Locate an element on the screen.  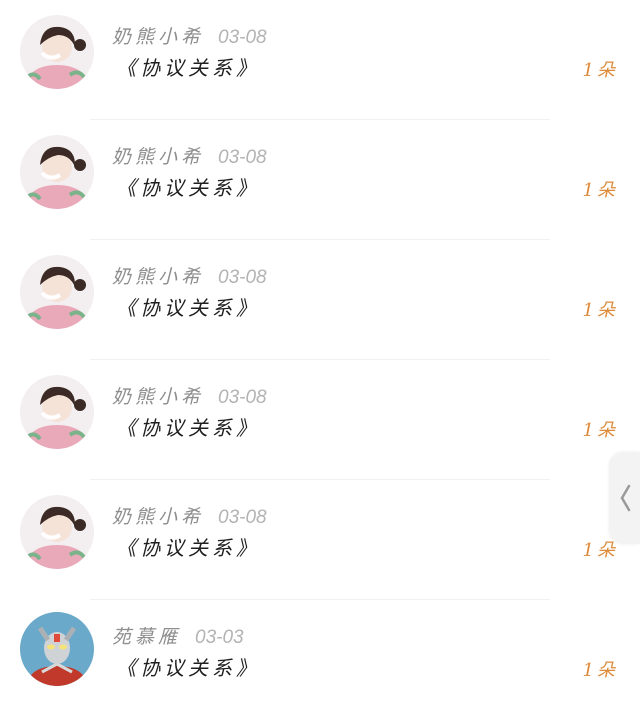
ultraman-avatar-icon is located at coordinates (57, 649).